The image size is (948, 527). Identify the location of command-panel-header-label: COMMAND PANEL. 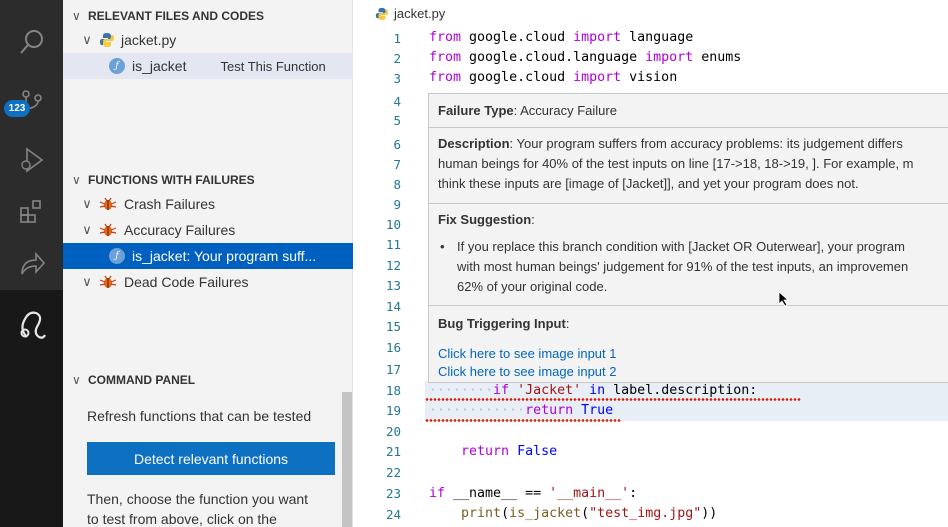
(142, 380).